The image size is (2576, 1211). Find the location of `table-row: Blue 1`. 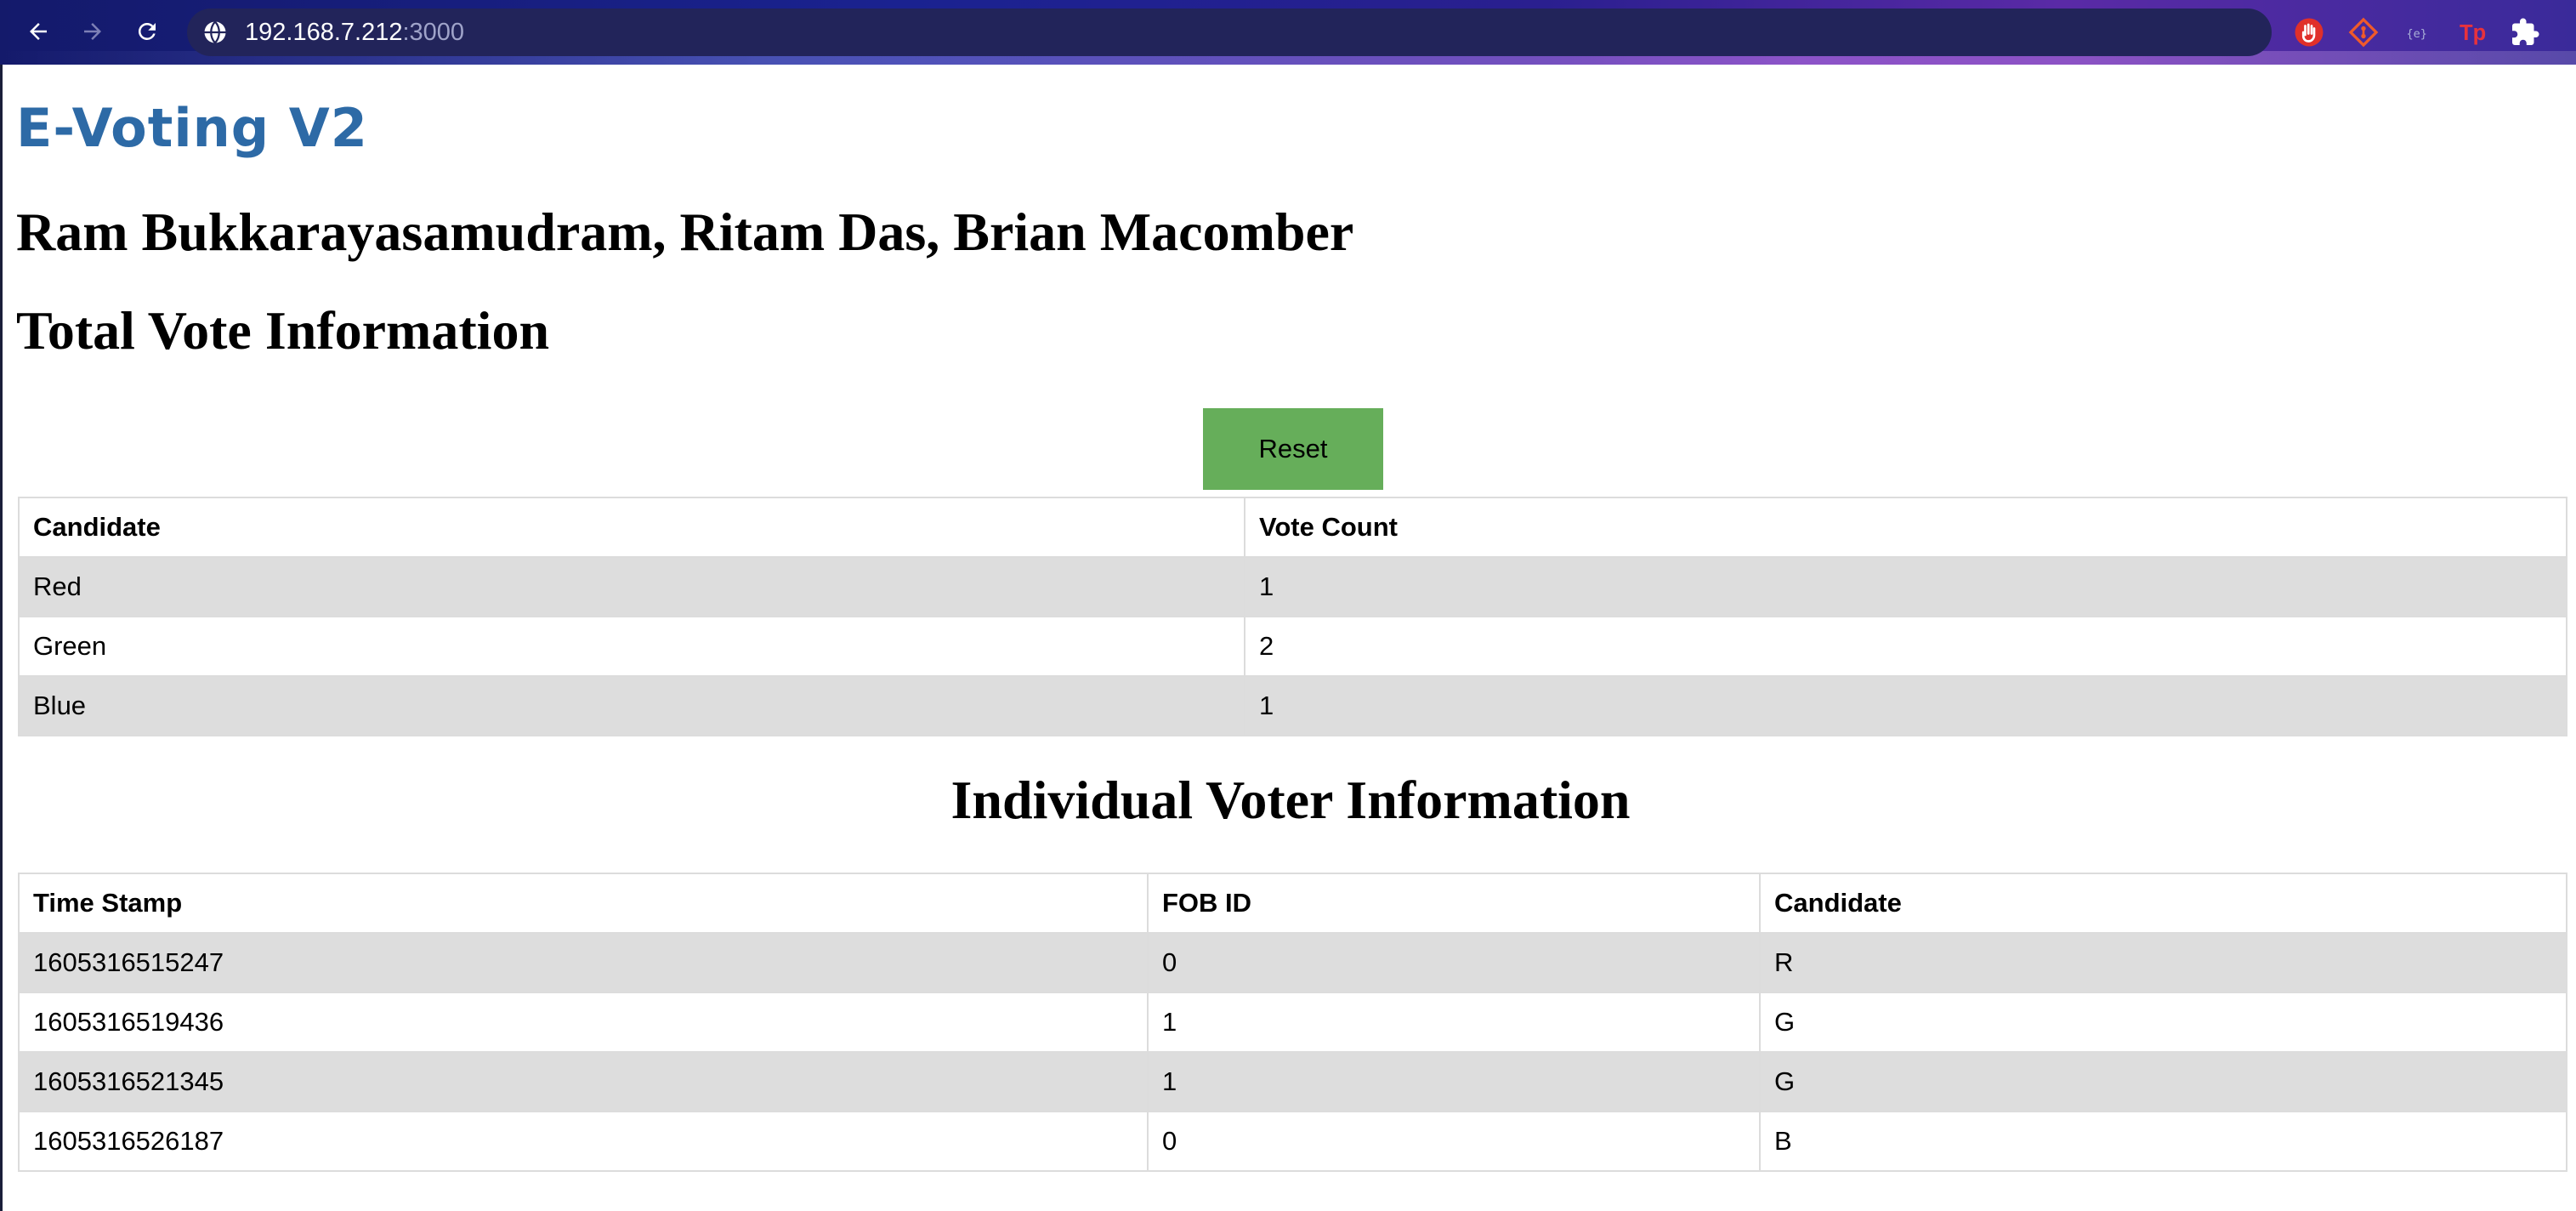

table-row: Blue 1 is located at coordinates (1292, 705).